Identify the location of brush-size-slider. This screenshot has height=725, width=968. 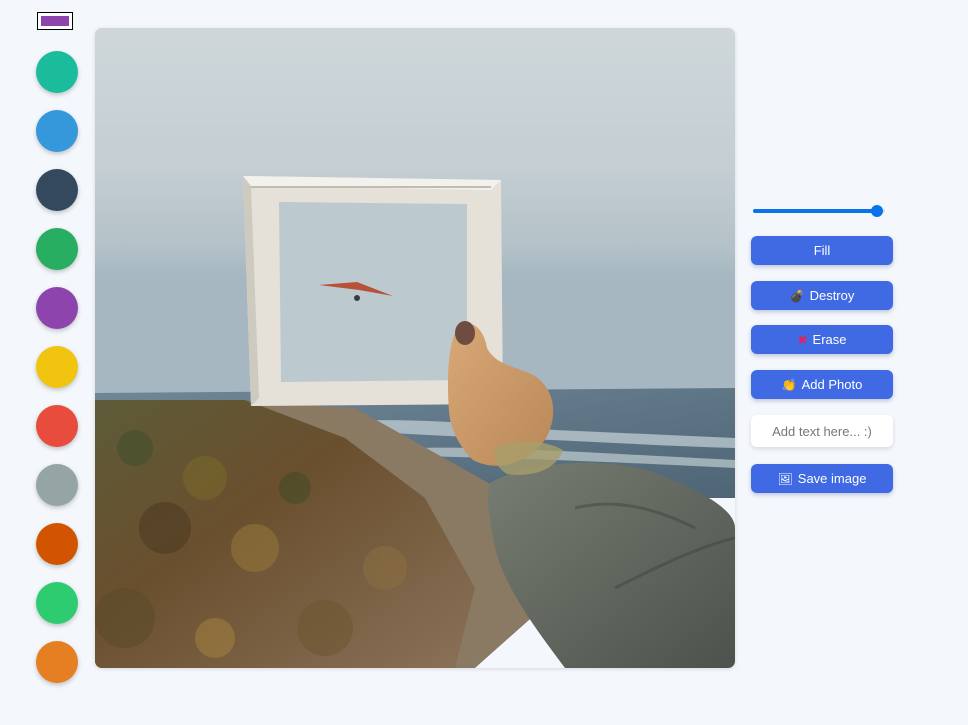
(822, 211).